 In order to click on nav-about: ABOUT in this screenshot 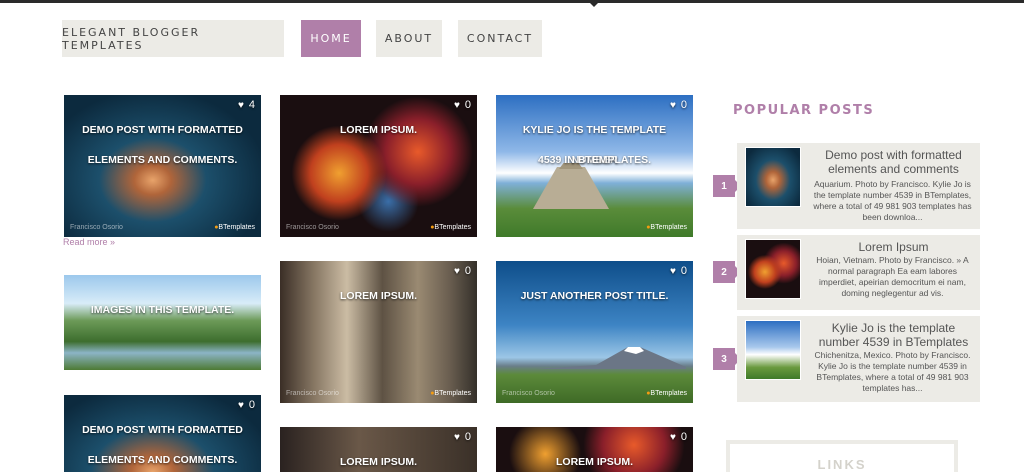, I will do `click(409, 38)`.